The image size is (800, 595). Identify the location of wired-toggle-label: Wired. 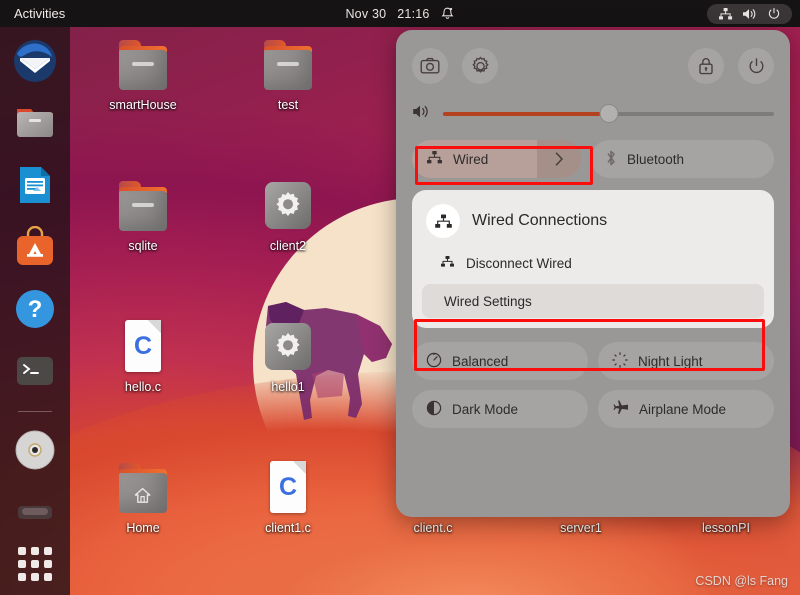
(471, 159).